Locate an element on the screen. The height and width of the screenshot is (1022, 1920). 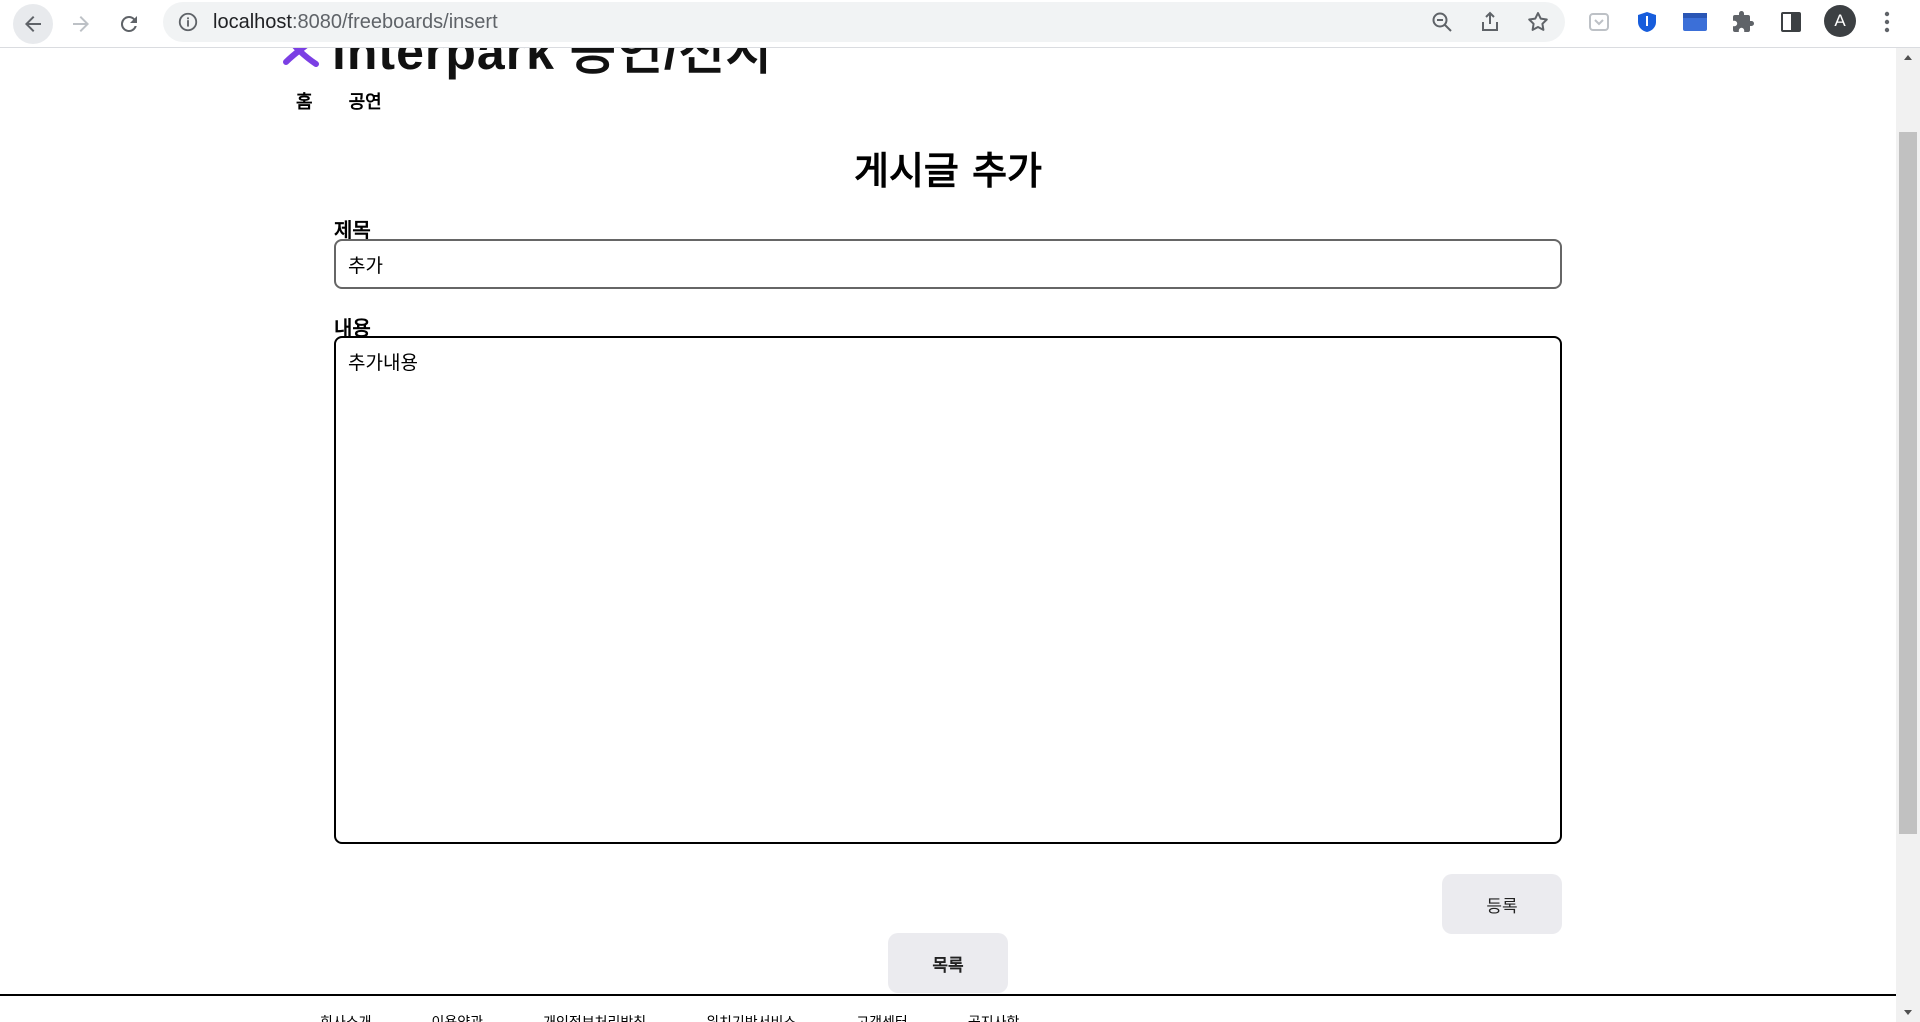
scroll-up-arrow-icon is located at coordinates (1908, 57).